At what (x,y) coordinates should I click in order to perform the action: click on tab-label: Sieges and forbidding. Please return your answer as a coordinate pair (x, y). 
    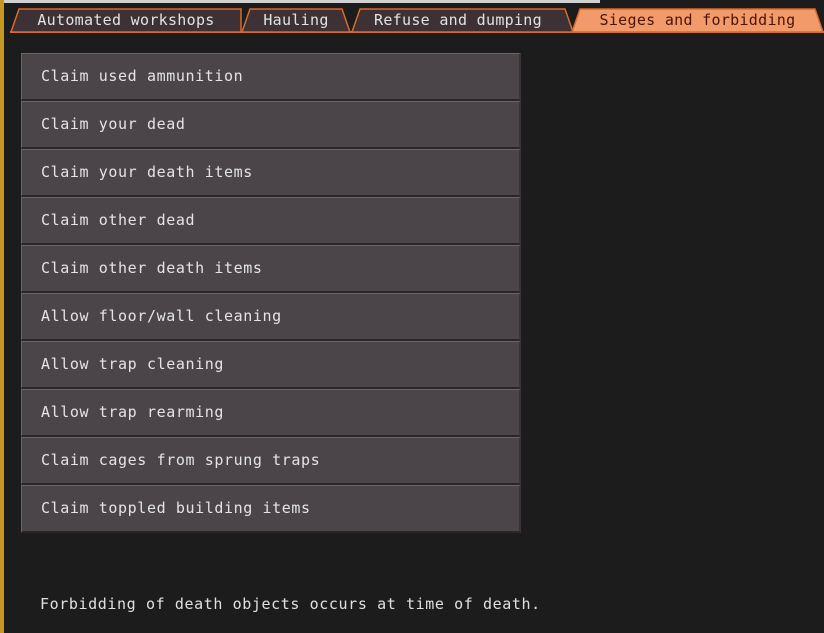
    Looking at the image, I should click on (697, 20).